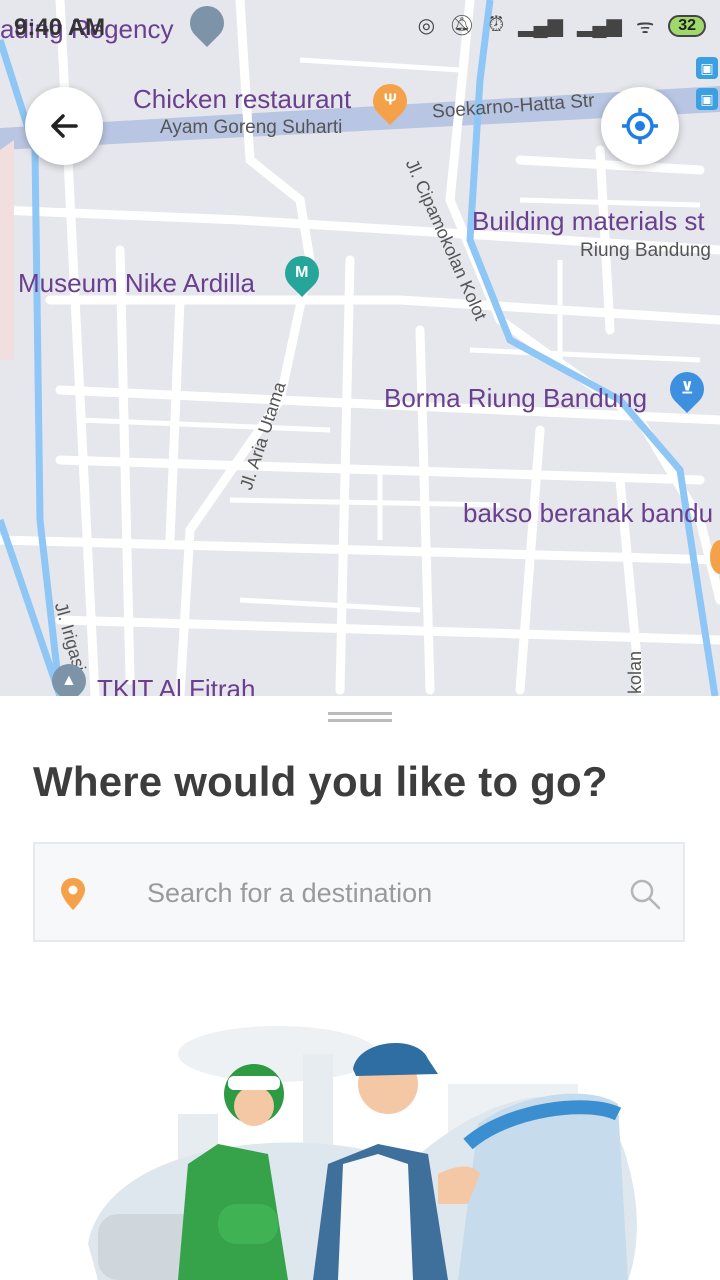  Describe the element at coordinates (588, 221) in the screenshot. I see `place-label-building: Building materials st` at that location.